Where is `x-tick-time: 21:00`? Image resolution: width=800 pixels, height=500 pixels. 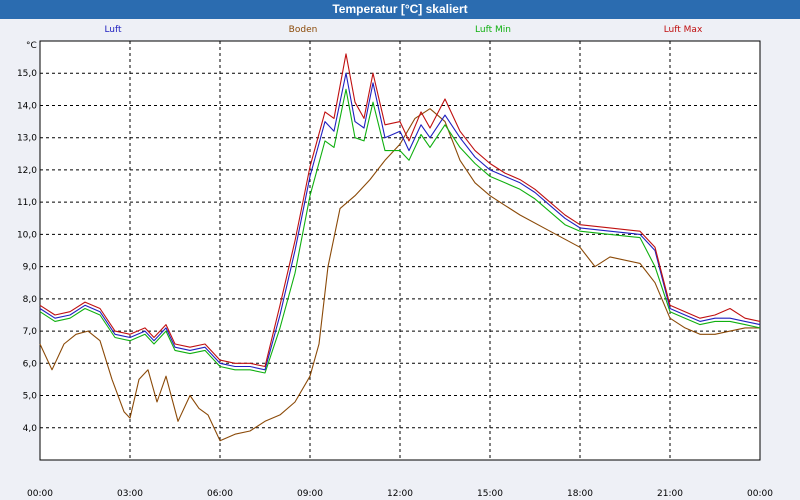
x-tick-time: 21:00 is located at coordinates (670, 494).